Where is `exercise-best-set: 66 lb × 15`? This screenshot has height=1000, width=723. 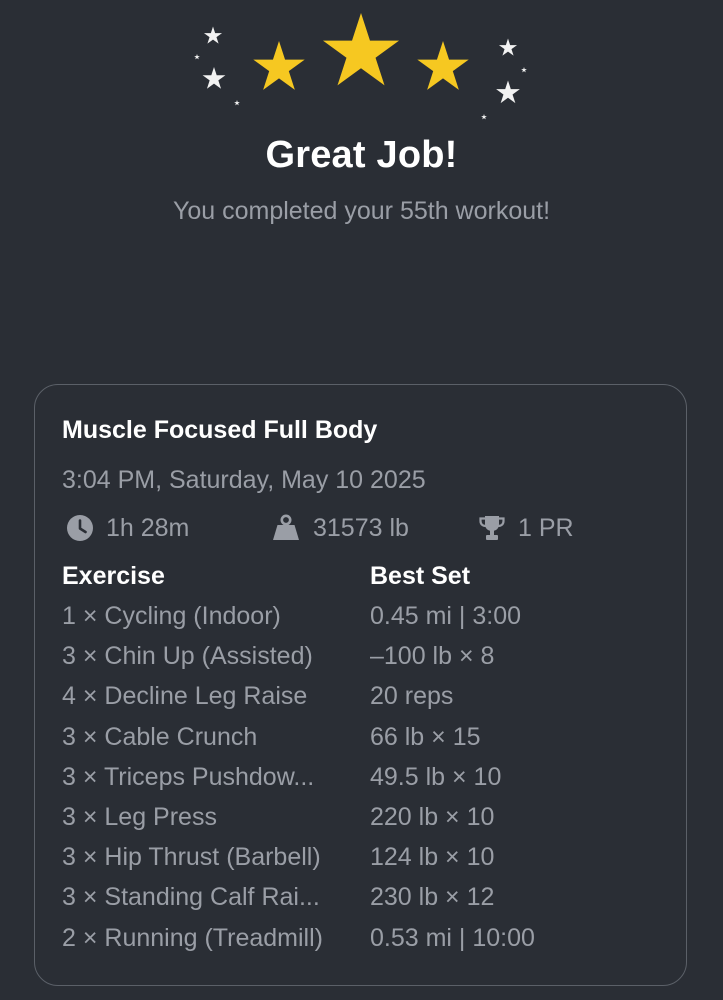 exercise-best-set: 66 lb × 15 is located at coordinates (425, 736).